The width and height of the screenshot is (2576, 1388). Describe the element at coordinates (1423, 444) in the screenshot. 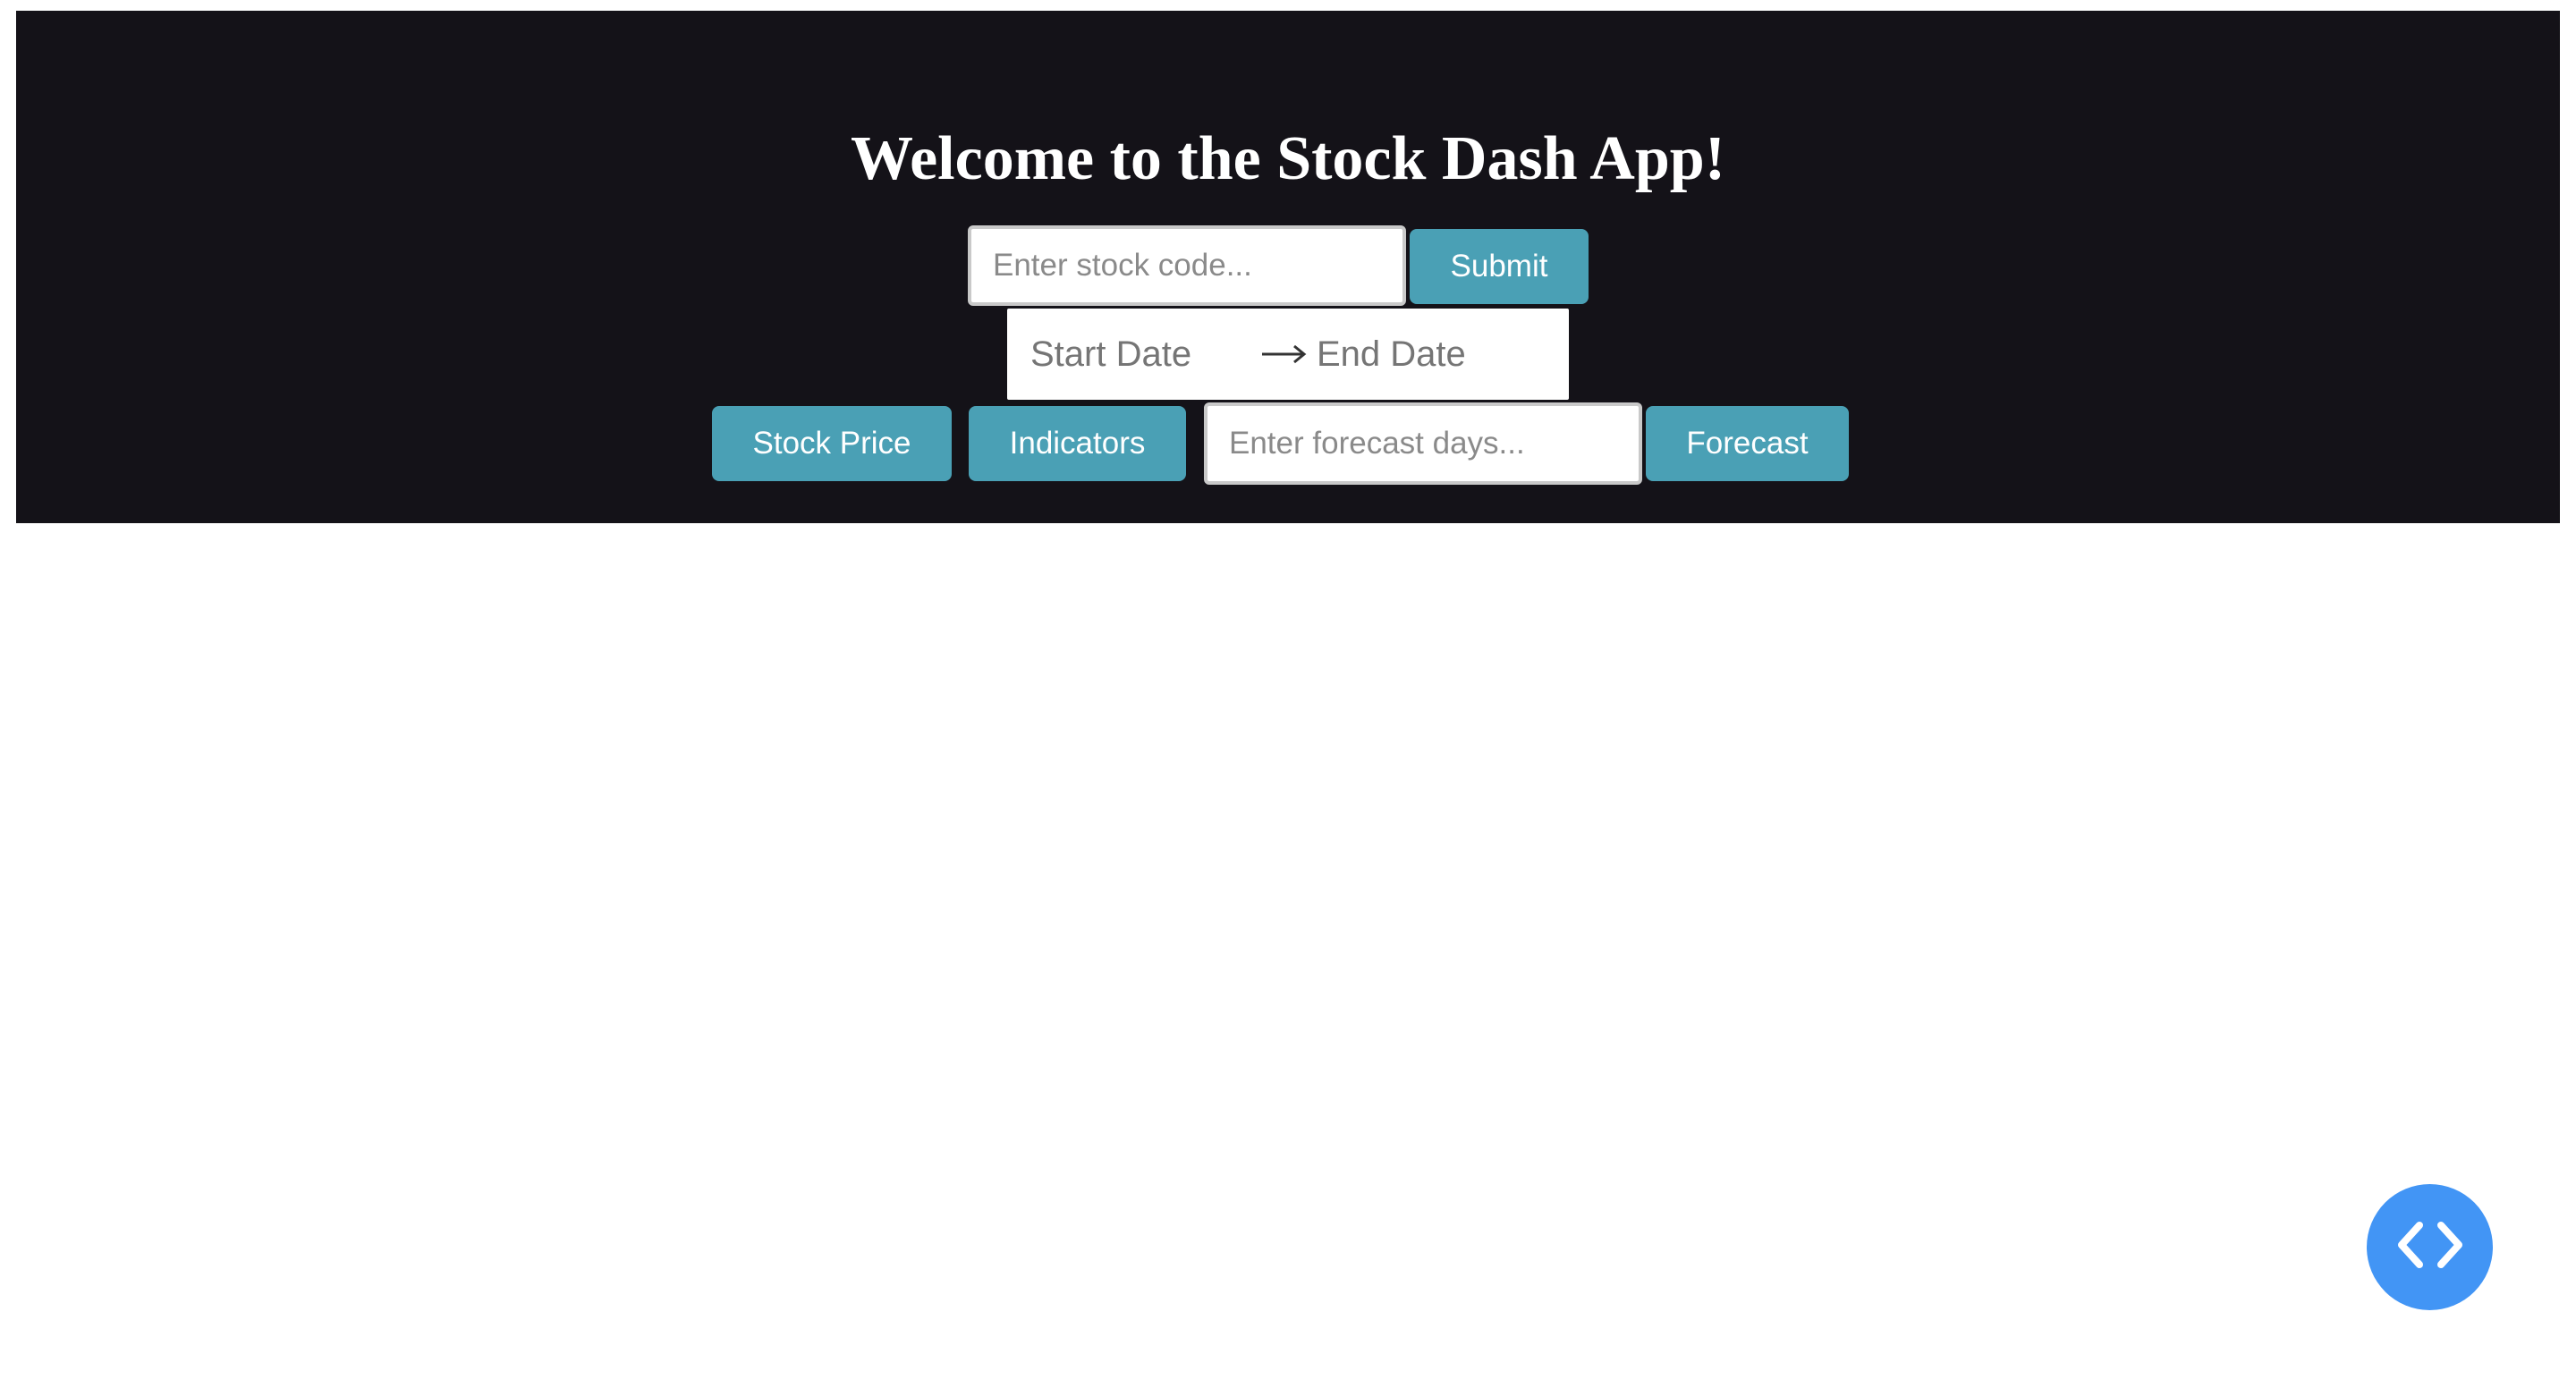

I see `forecast-days-input` at that location.